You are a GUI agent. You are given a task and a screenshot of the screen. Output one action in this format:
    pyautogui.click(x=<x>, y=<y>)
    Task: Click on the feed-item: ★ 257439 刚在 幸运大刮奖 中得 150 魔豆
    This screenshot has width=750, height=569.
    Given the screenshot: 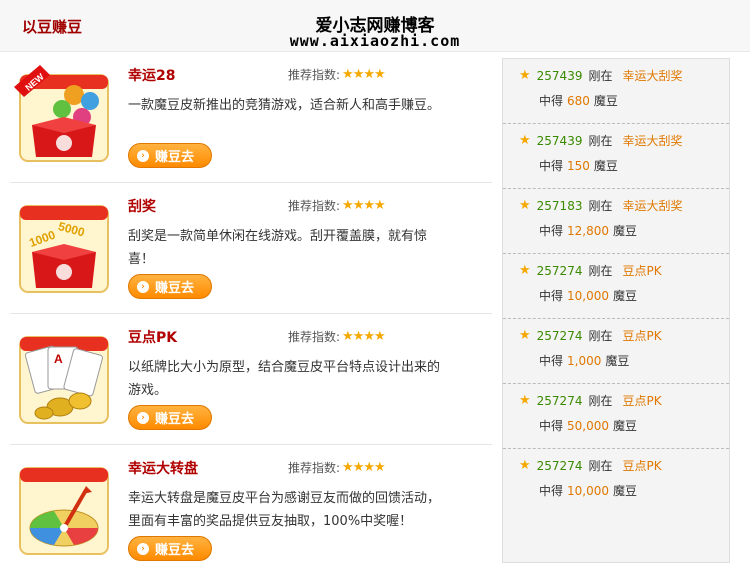 What is the action you would take?
    pyautogui.click(x=616, y=156)
    